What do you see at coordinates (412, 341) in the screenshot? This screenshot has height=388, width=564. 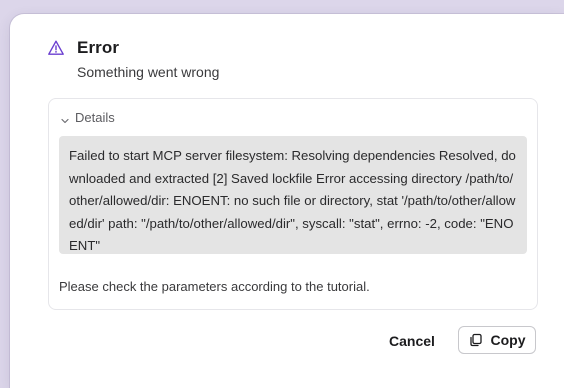 I see `cancel-button: Cancel` at bounding box center [412, 341].